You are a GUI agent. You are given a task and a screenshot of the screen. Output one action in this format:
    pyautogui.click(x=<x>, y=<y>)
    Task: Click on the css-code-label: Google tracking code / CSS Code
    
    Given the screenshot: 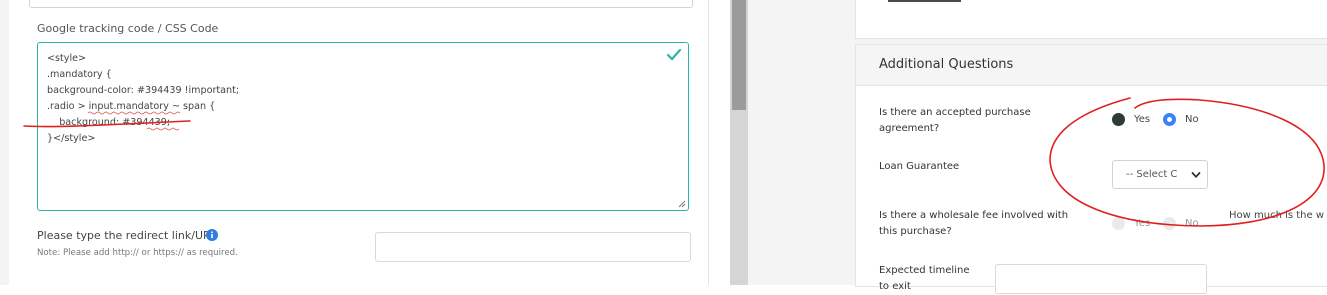 What is the action you would take?
    pyautogui.click(x=128, y=28)
    